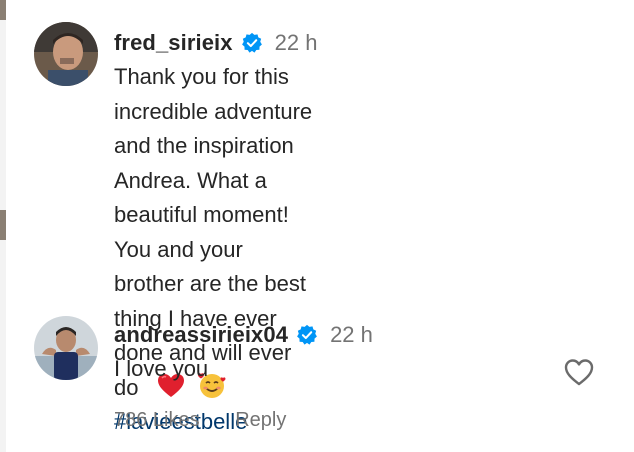  Describe the element at coordinates (173, 43) in the screenshot. I see `username: fred_sirieix` at that location.